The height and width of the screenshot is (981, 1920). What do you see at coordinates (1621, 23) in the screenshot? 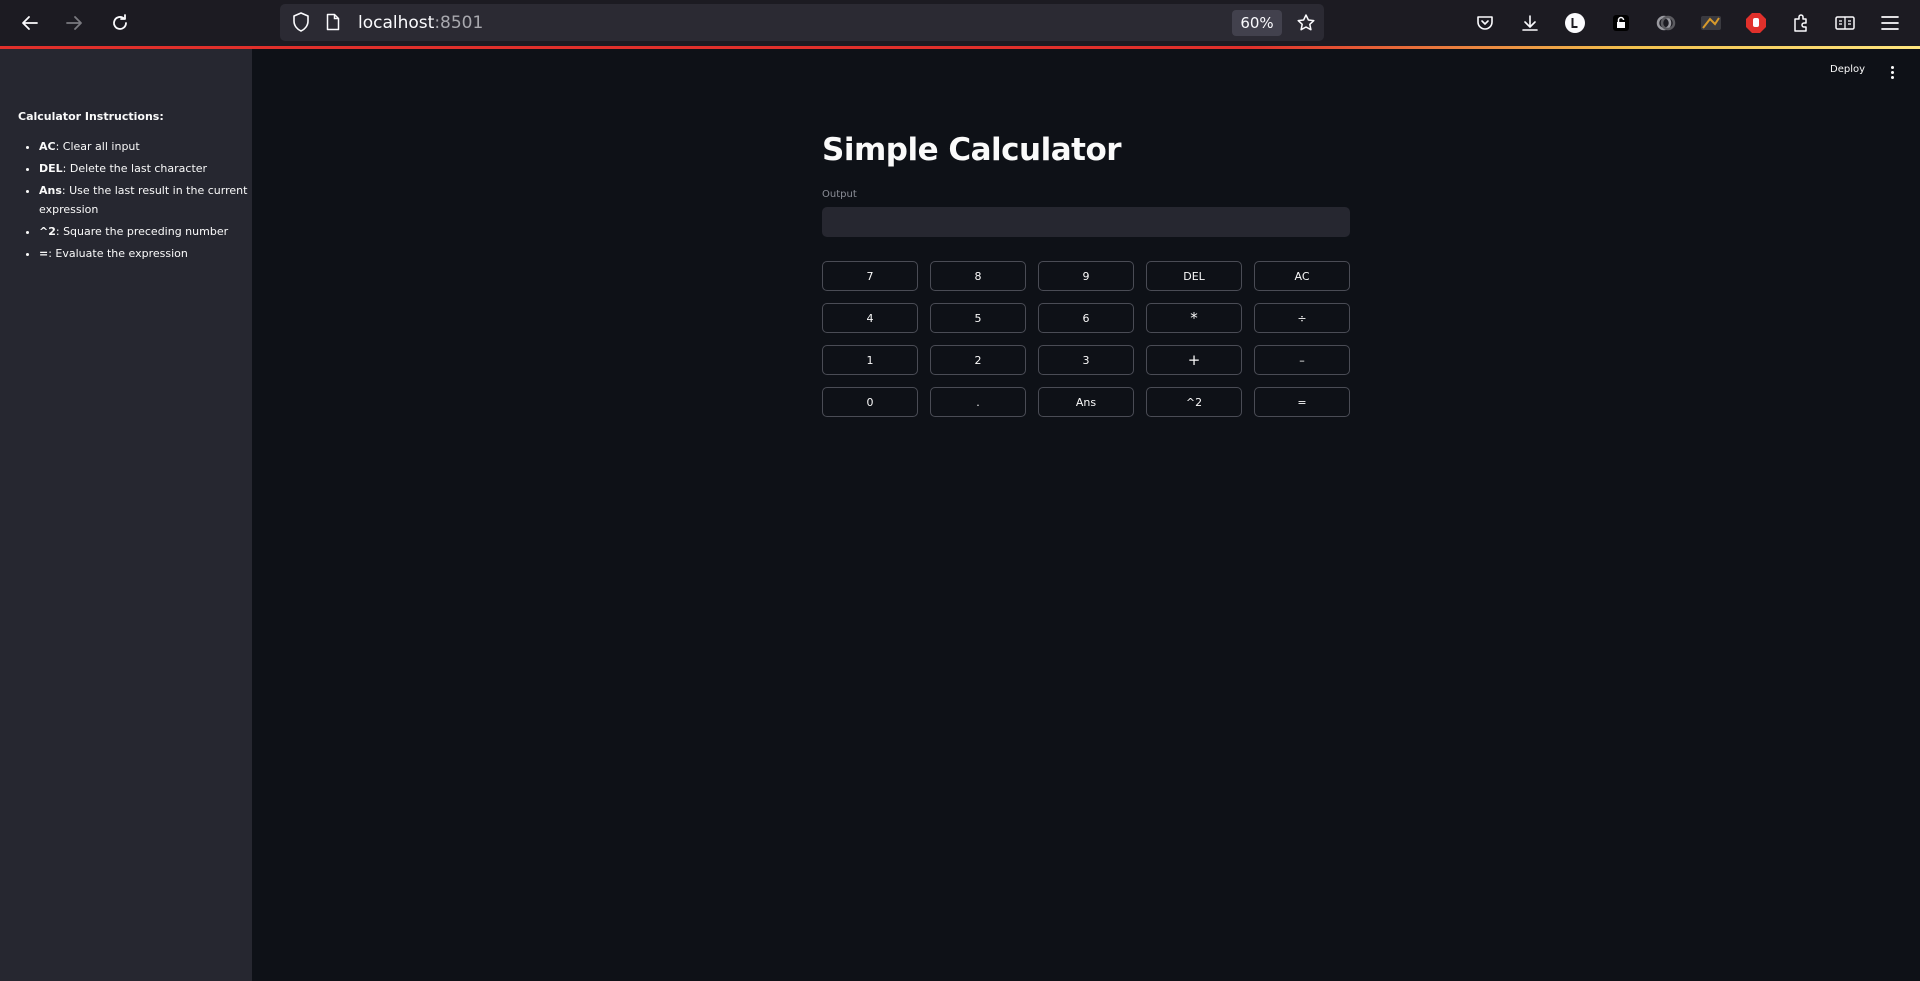
I see `lock-extension-icon` at bounding box center [1621, 23].